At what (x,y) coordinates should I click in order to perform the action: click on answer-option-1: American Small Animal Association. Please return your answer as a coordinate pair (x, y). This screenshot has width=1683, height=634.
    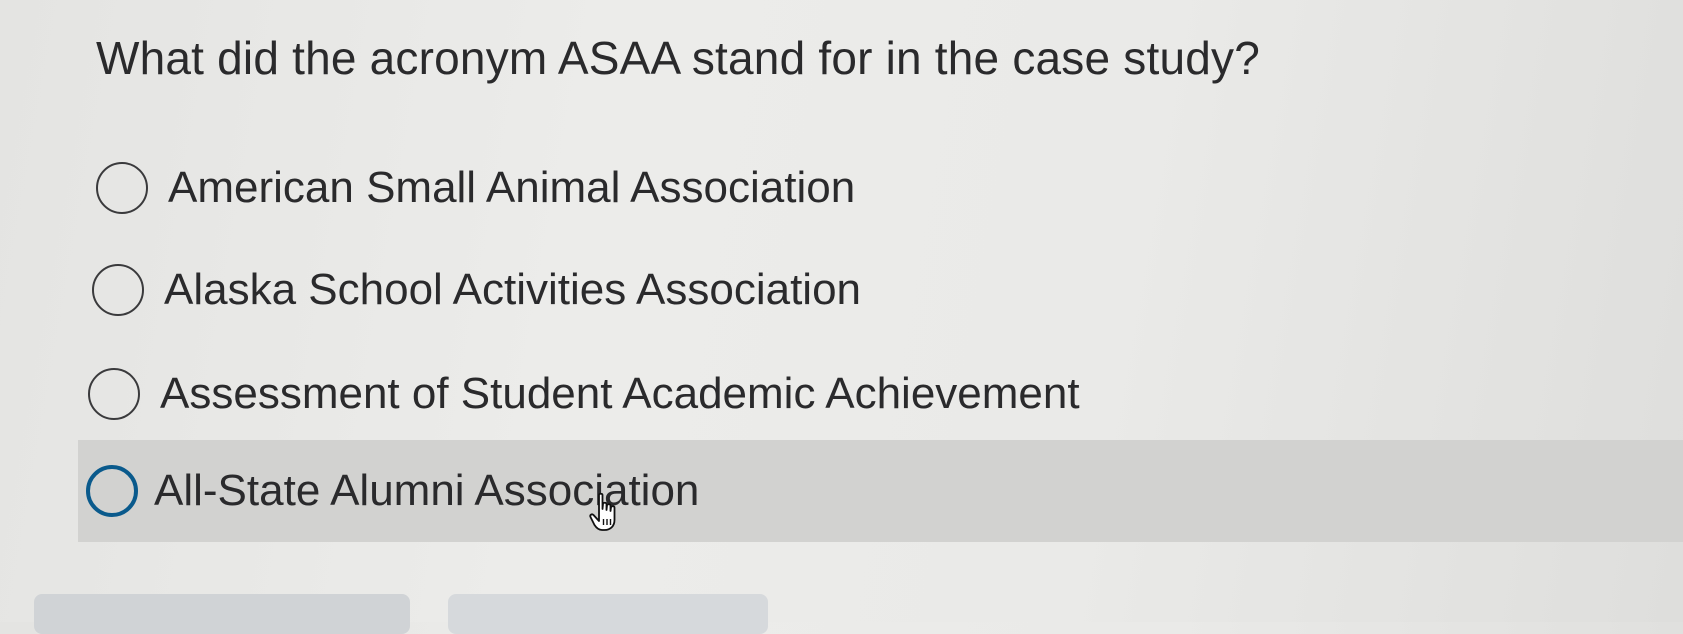
    Looking at the image, I should click on (846, 188).